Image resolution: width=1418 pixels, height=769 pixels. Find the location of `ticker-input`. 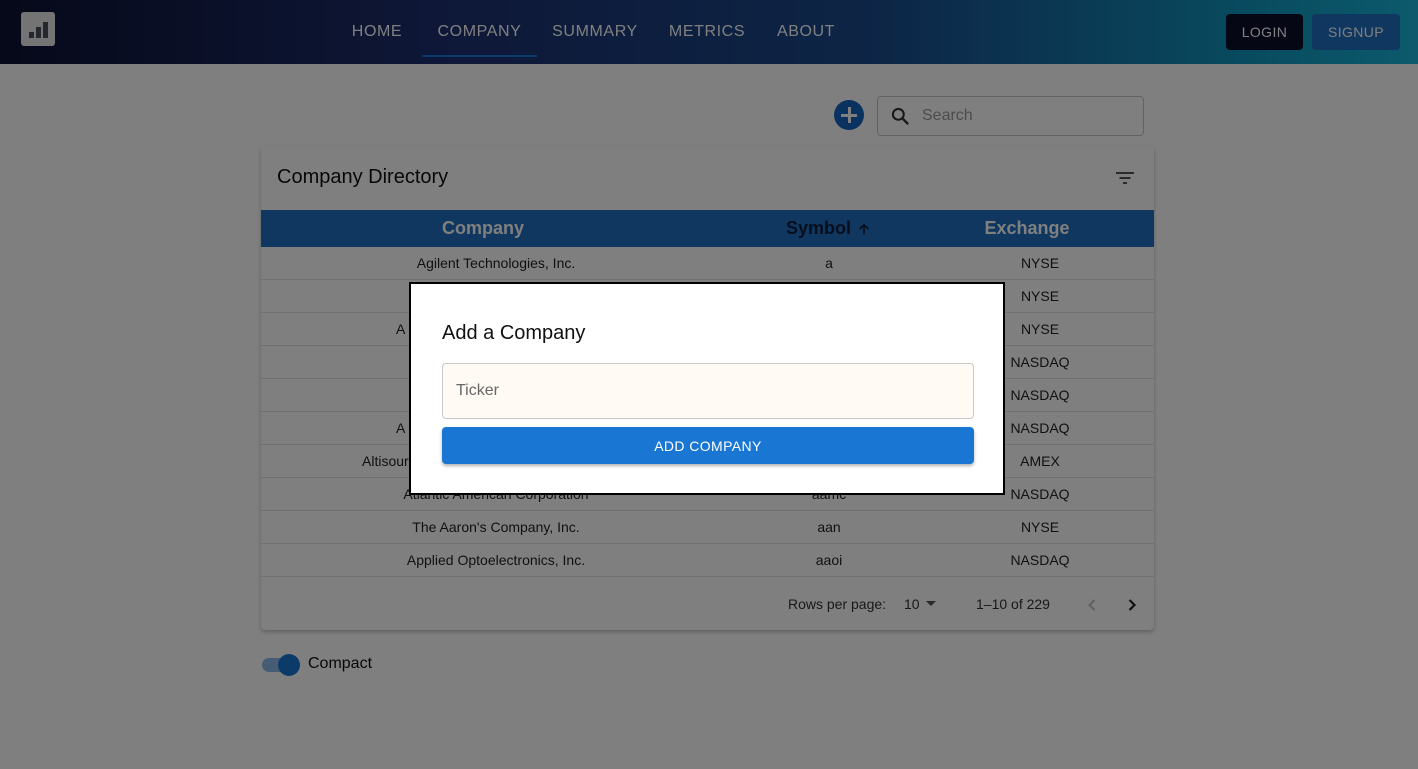

ticker-input is located at coordinates (708, 391).